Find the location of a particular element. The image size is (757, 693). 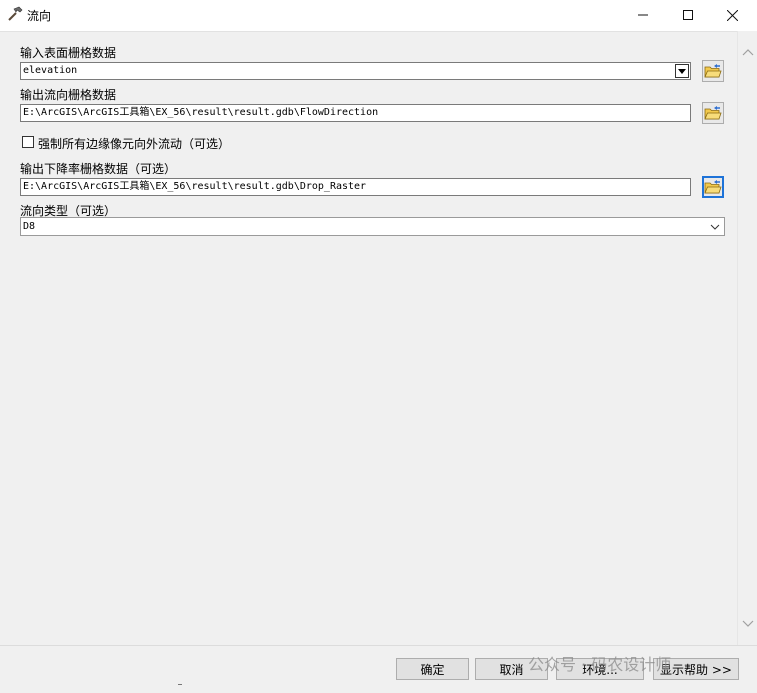

browse-output-flow-button is located at coordinates (713, 113).